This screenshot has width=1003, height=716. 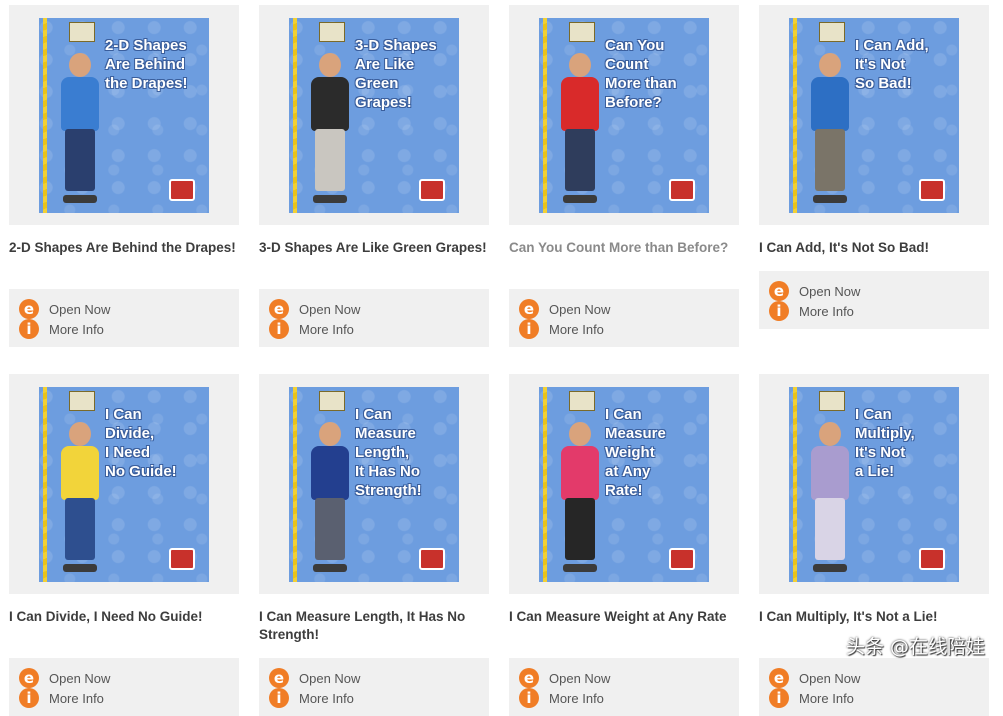 What do you see at coordinates (374, 257) in the screenshot?
I see `book-title: 3-D Shapes Are Like Green Grapes!` at bounding box center [374, 257].